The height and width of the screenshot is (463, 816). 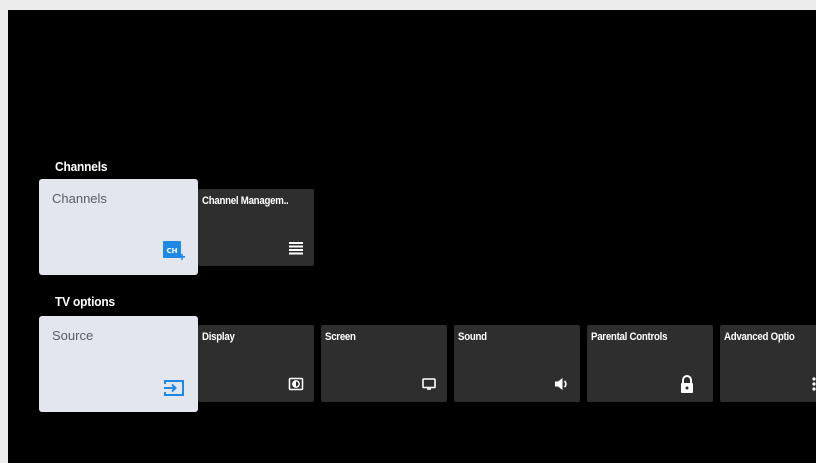 What do you see at coordinates (81, 166) in the screenshot?
I see `section-title-channels: Channels` at bounding box center [81, 166].